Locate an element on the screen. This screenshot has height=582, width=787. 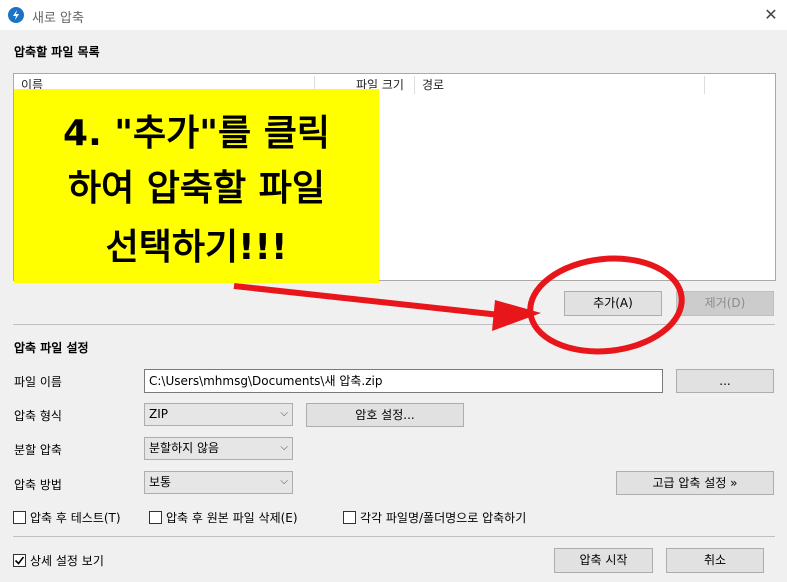
method-select: 보통 ⌵ is located at coordinates (218, 482).